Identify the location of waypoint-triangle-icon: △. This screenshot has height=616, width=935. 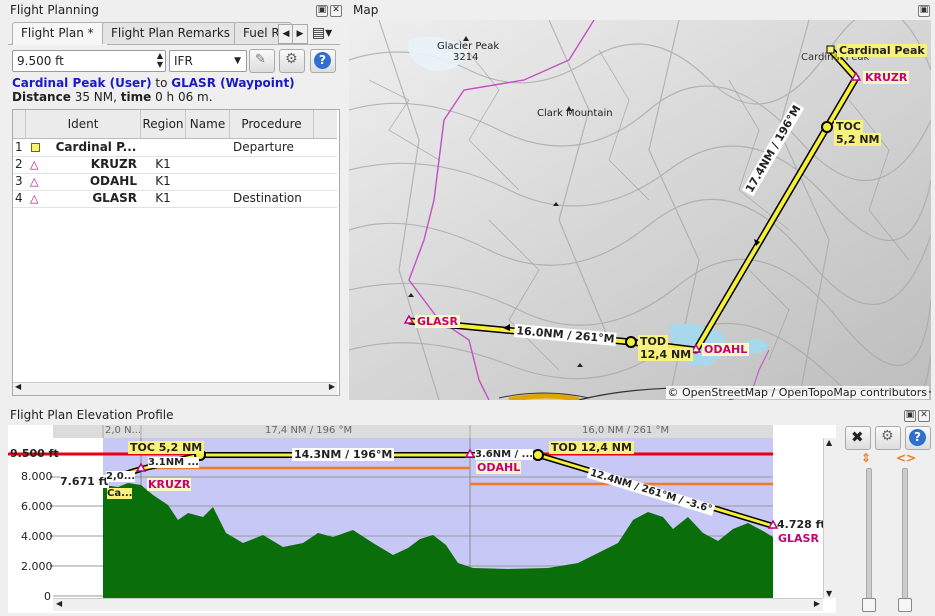
(34, 181).